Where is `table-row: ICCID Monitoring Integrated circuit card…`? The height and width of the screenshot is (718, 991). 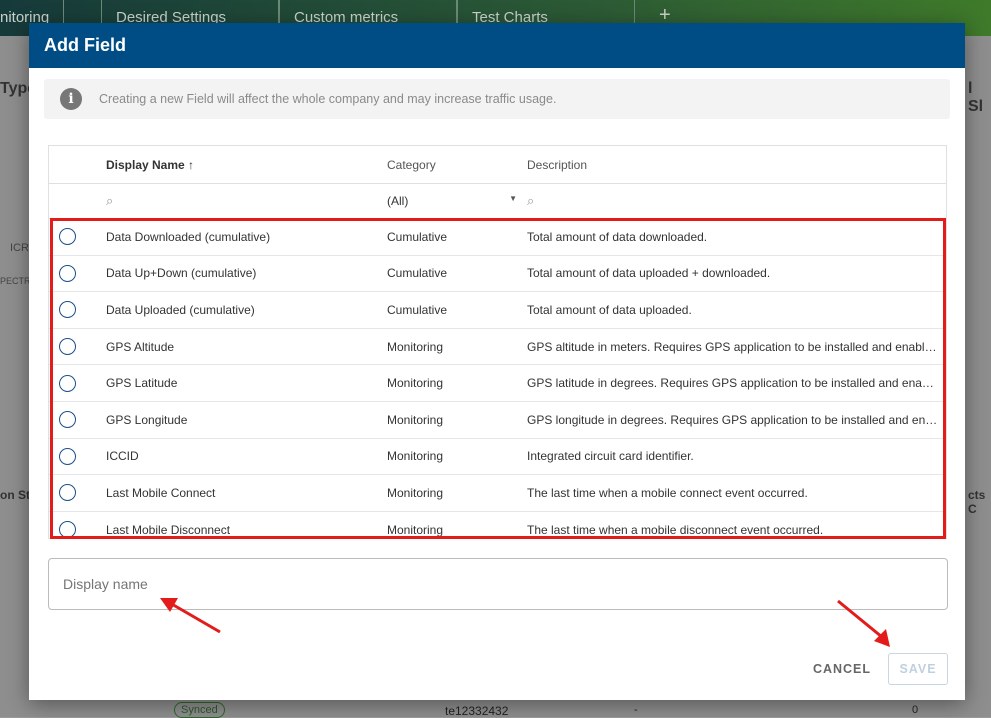 table-row: ICCID Monitoring Integrated circuit card… is located at coordinates (497, 457).